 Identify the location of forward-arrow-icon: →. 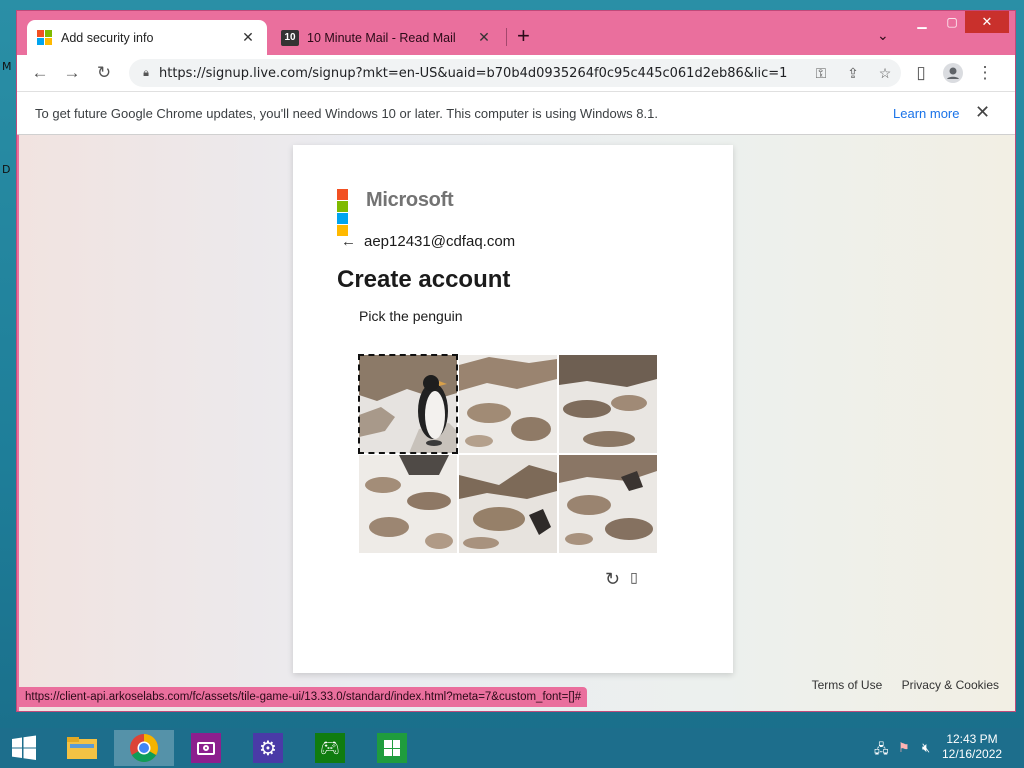
(72, 73).